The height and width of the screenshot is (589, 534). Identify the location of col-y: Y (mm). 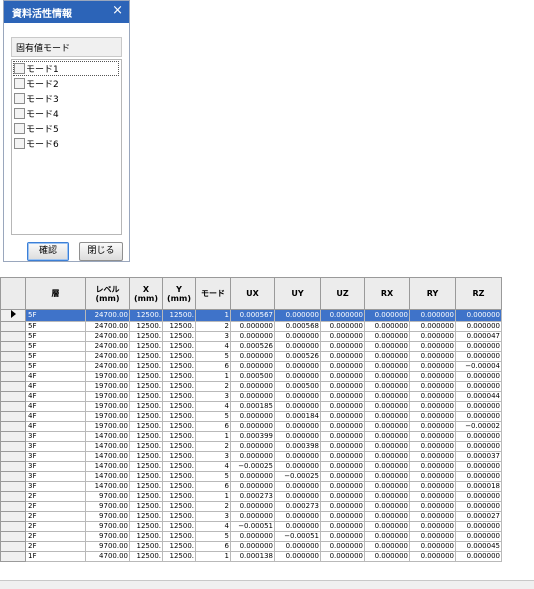
(179, 293).